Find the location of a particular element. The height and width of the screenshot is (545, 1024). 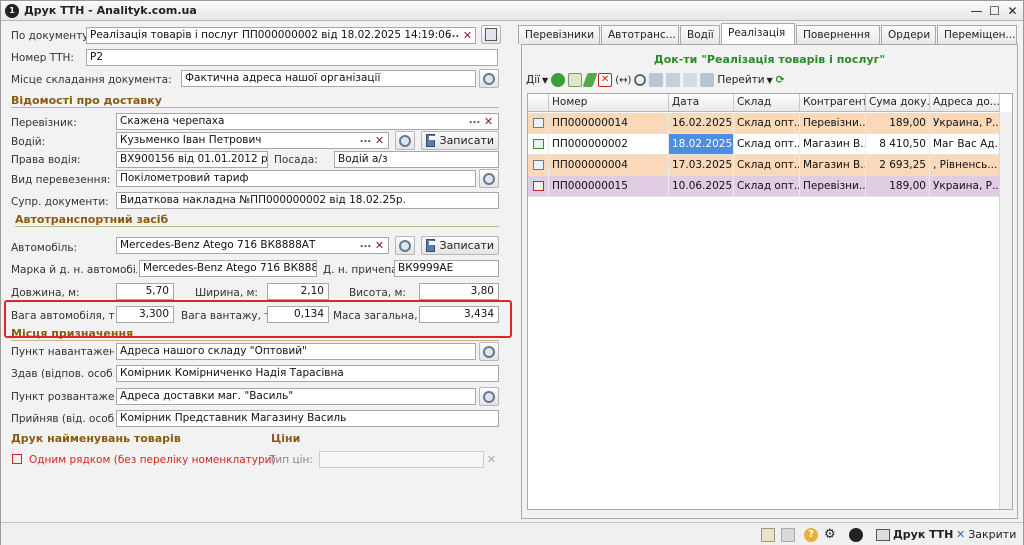

copy-icon is located at coordinates (575, 80).